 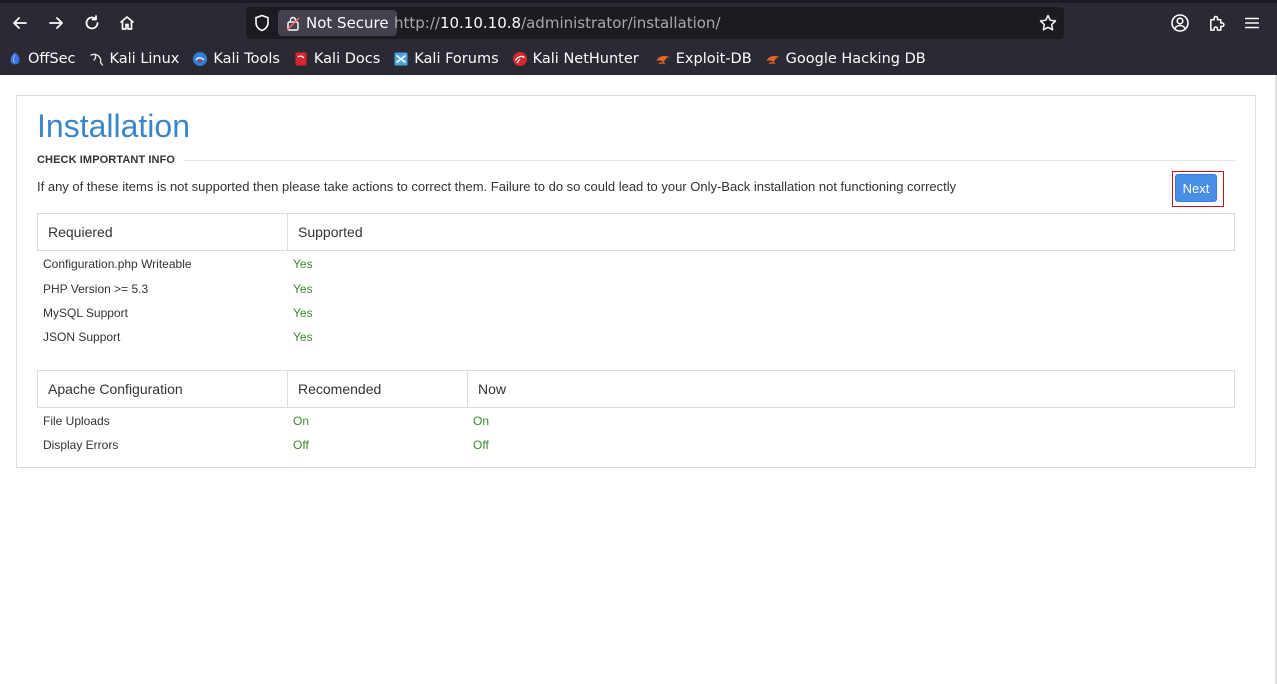 I want to click on bookmark-google-hacking-db: Google Hacking DB, so click(x=845, y=59).